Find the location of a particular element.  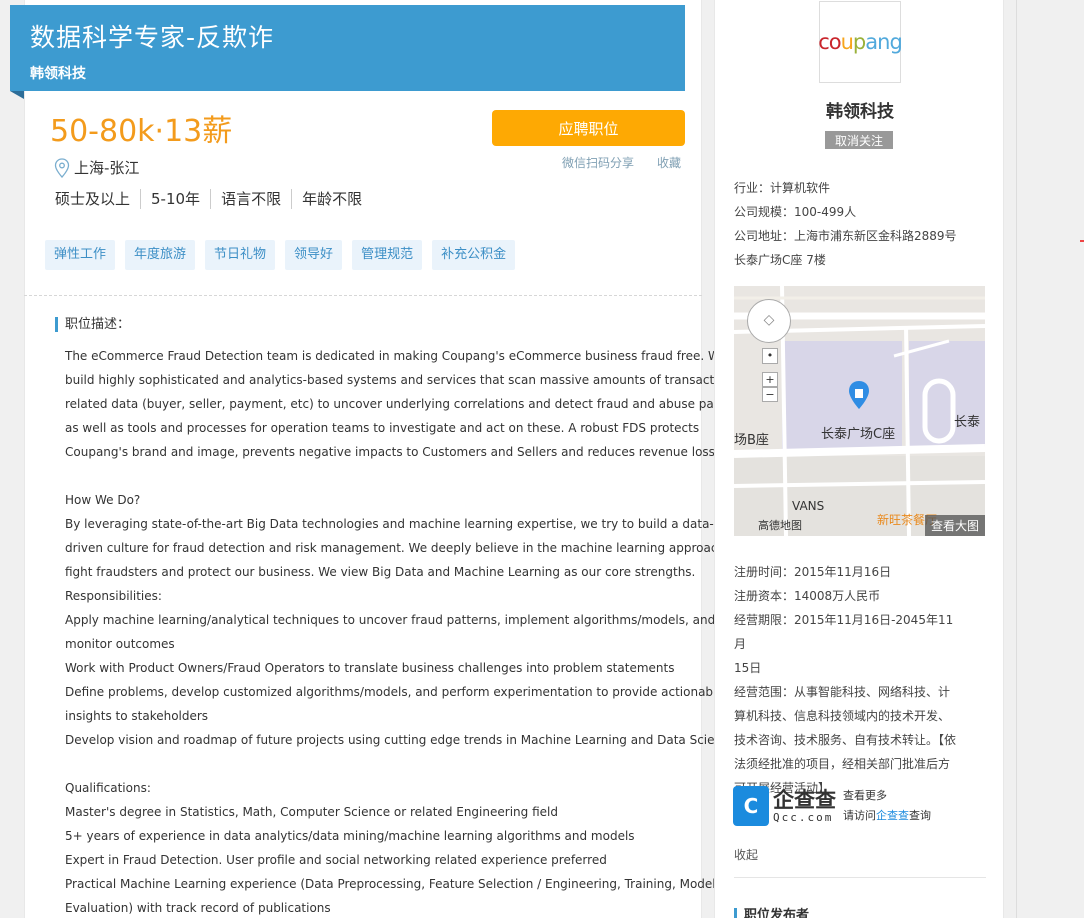

logo-letter: a is located at coordinates (871, 42).